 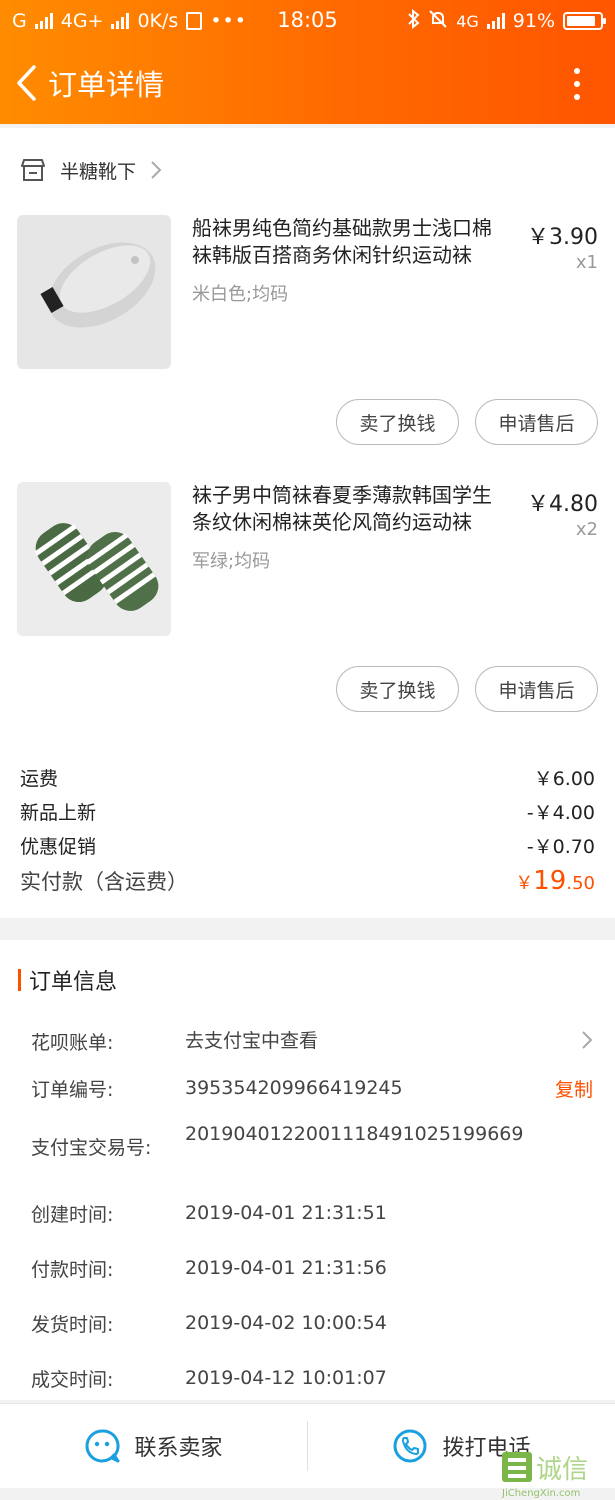 What do you see at coordinates (586, 529) in the screenshot?
I see `product-quantity: x2` at bounding box center [586, 529].